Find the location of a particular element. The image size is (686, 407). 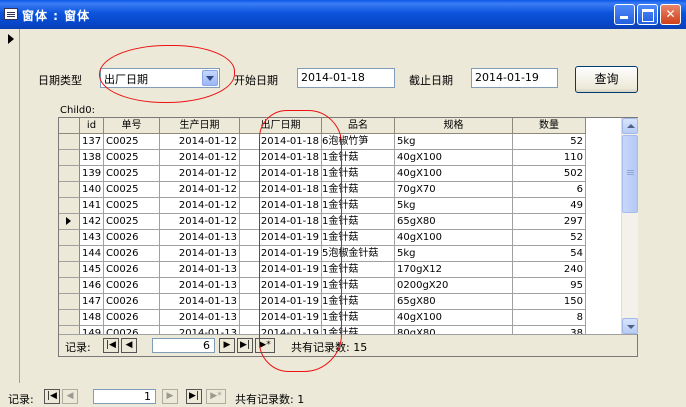

table-cell: 148 is located at coordinates (92, 318).